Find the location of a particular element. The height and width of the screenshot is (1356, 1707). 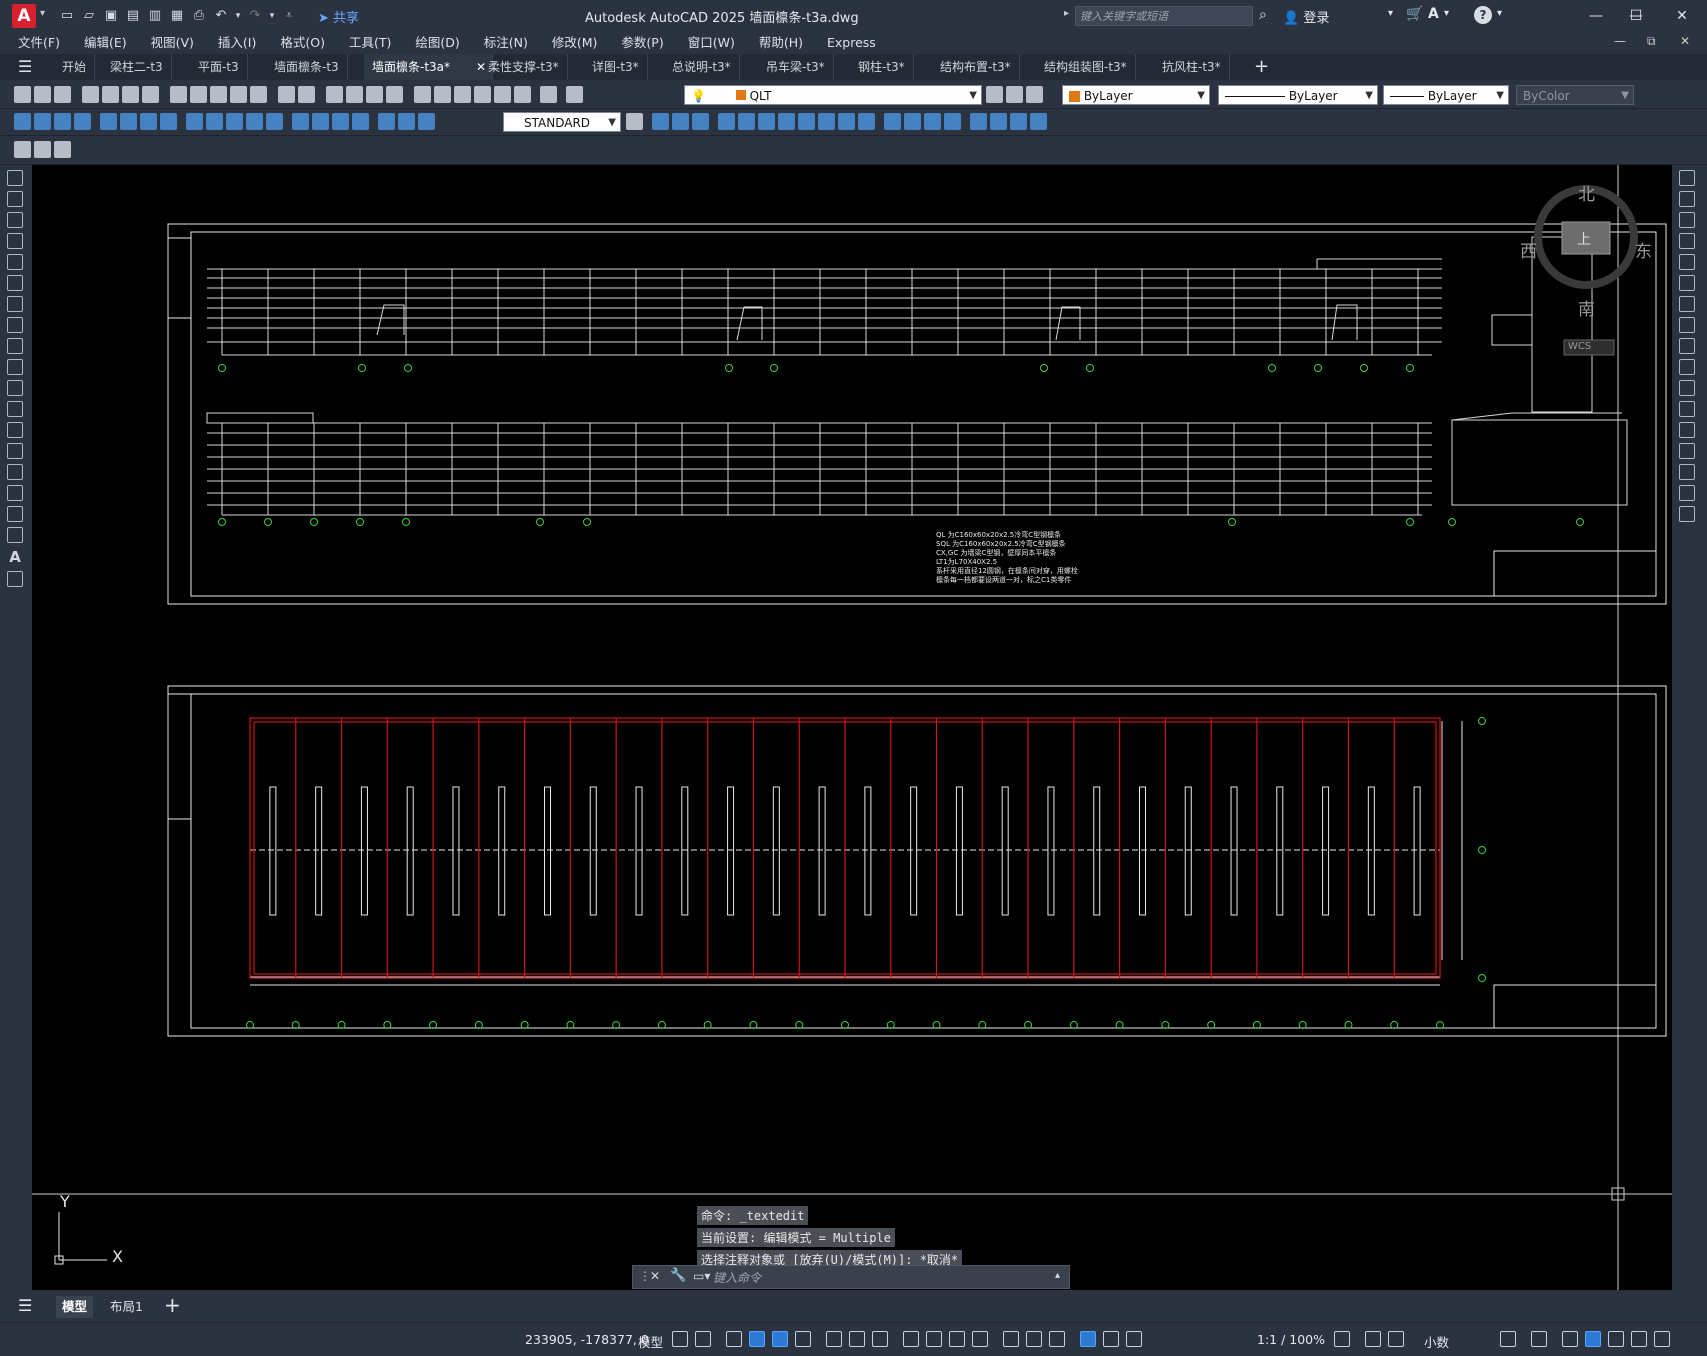

new-file-icon: ▭ is located at coordinates (67, 16).